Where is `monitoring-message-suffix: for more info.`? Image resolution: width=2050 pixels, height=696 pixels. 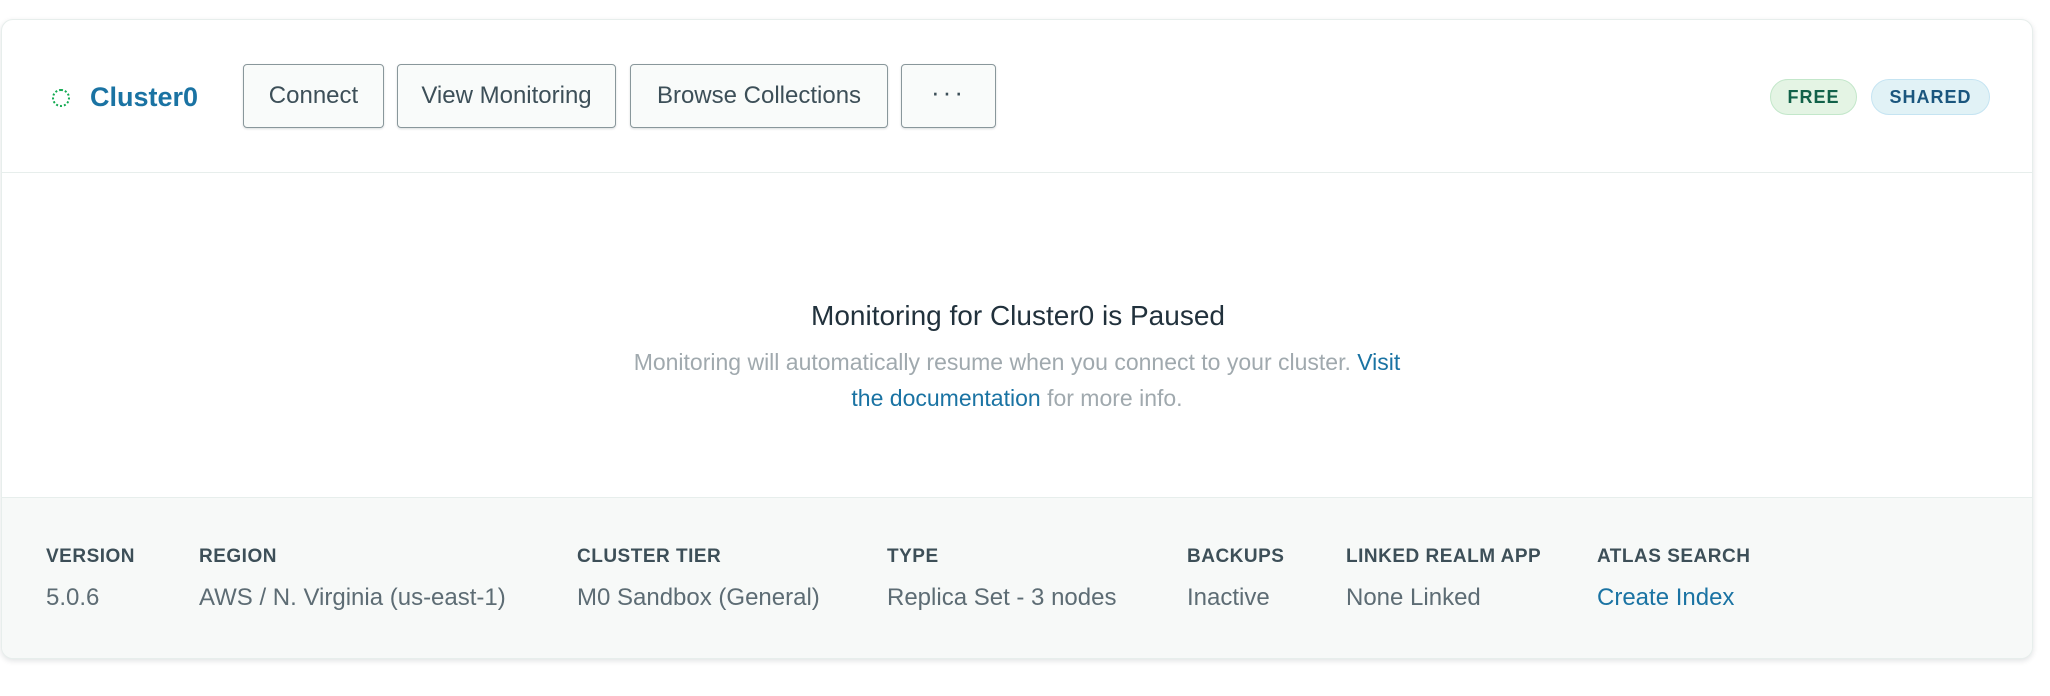 monitoring-message-suffix: for more info. is located at coordinates (1115, 398).